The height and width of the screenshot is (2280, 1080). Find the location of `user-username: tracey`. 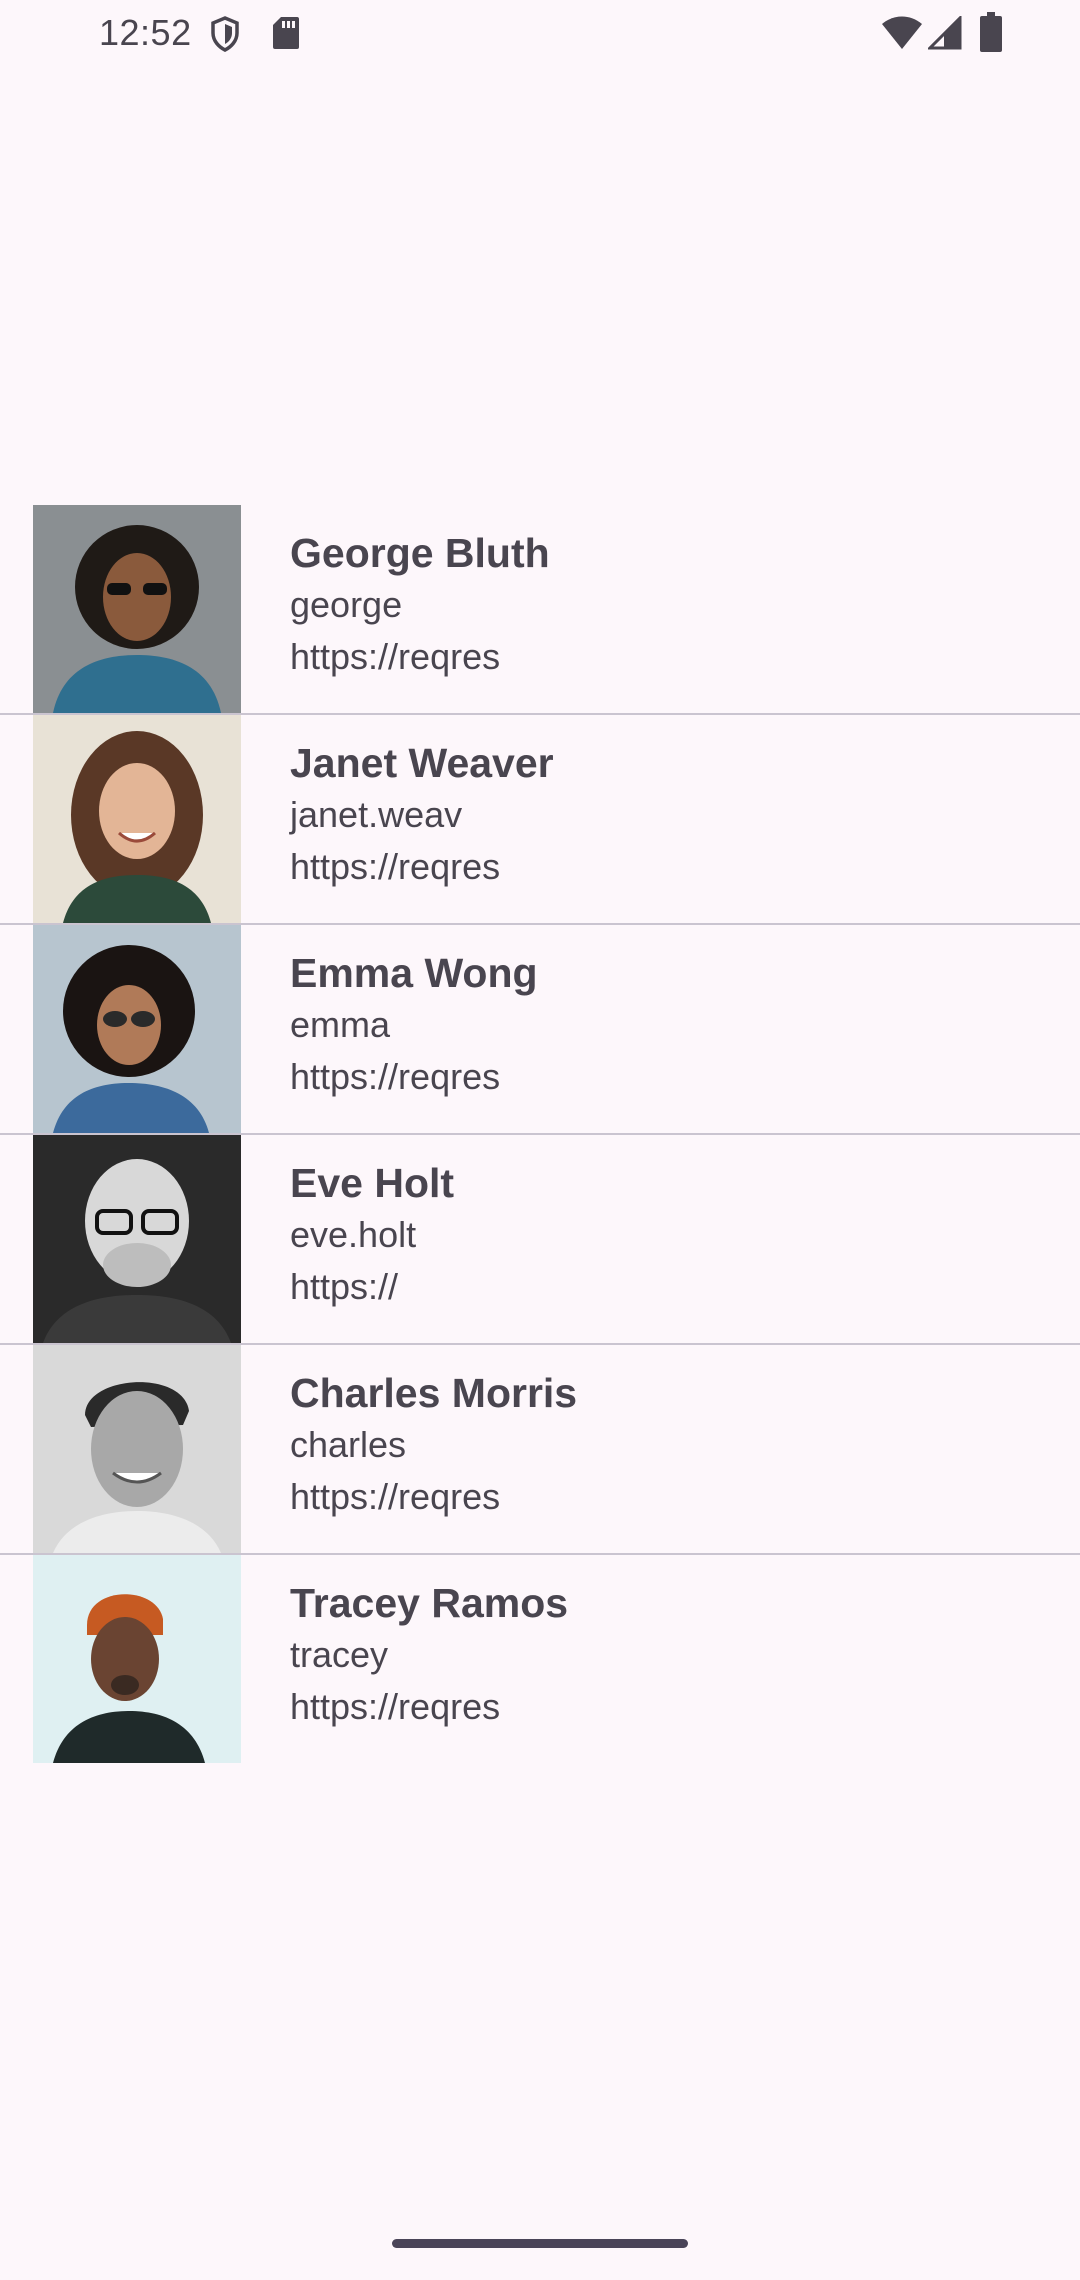

user-username: tracey is located at coordinates (339, 1654).